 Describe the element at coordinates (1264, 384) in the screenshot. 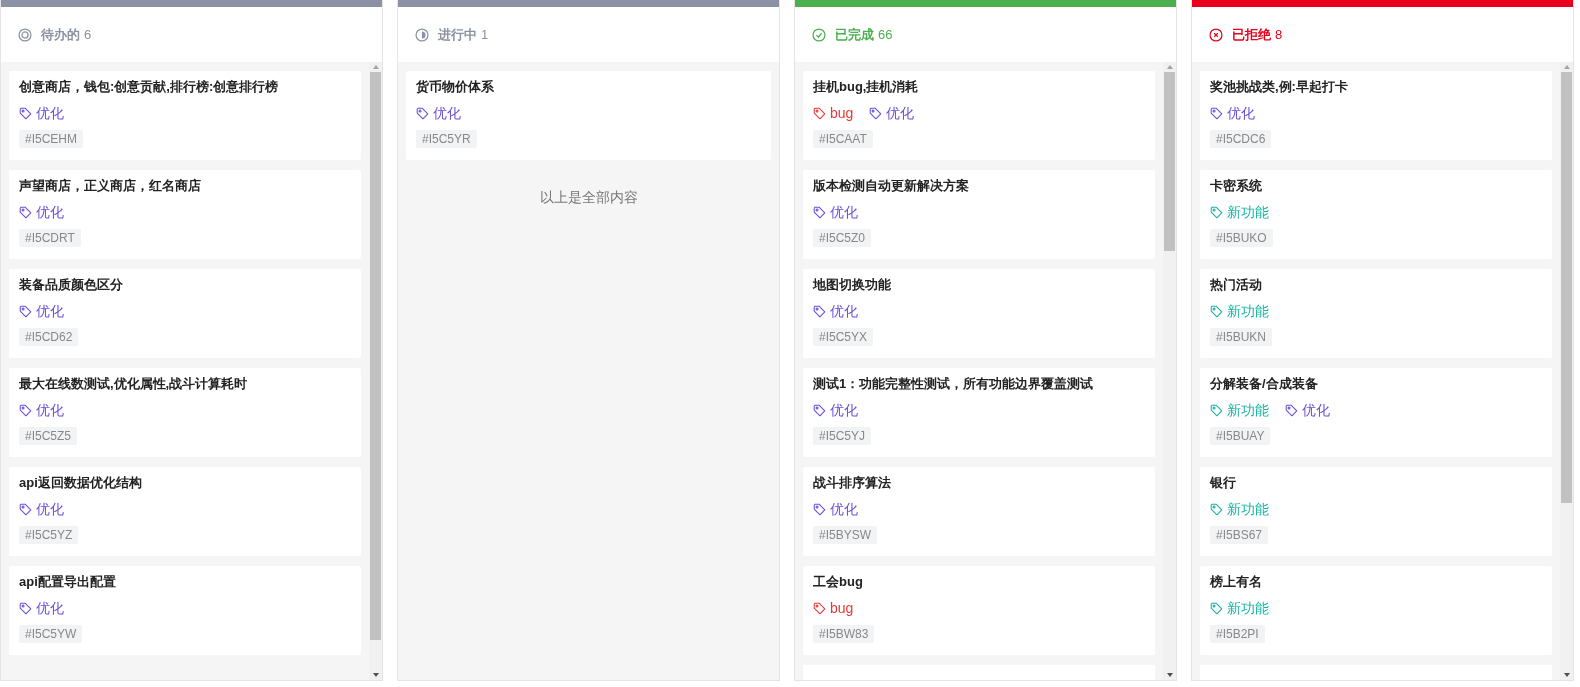

I see `card-title: 分解装备/合成装备` at that location.